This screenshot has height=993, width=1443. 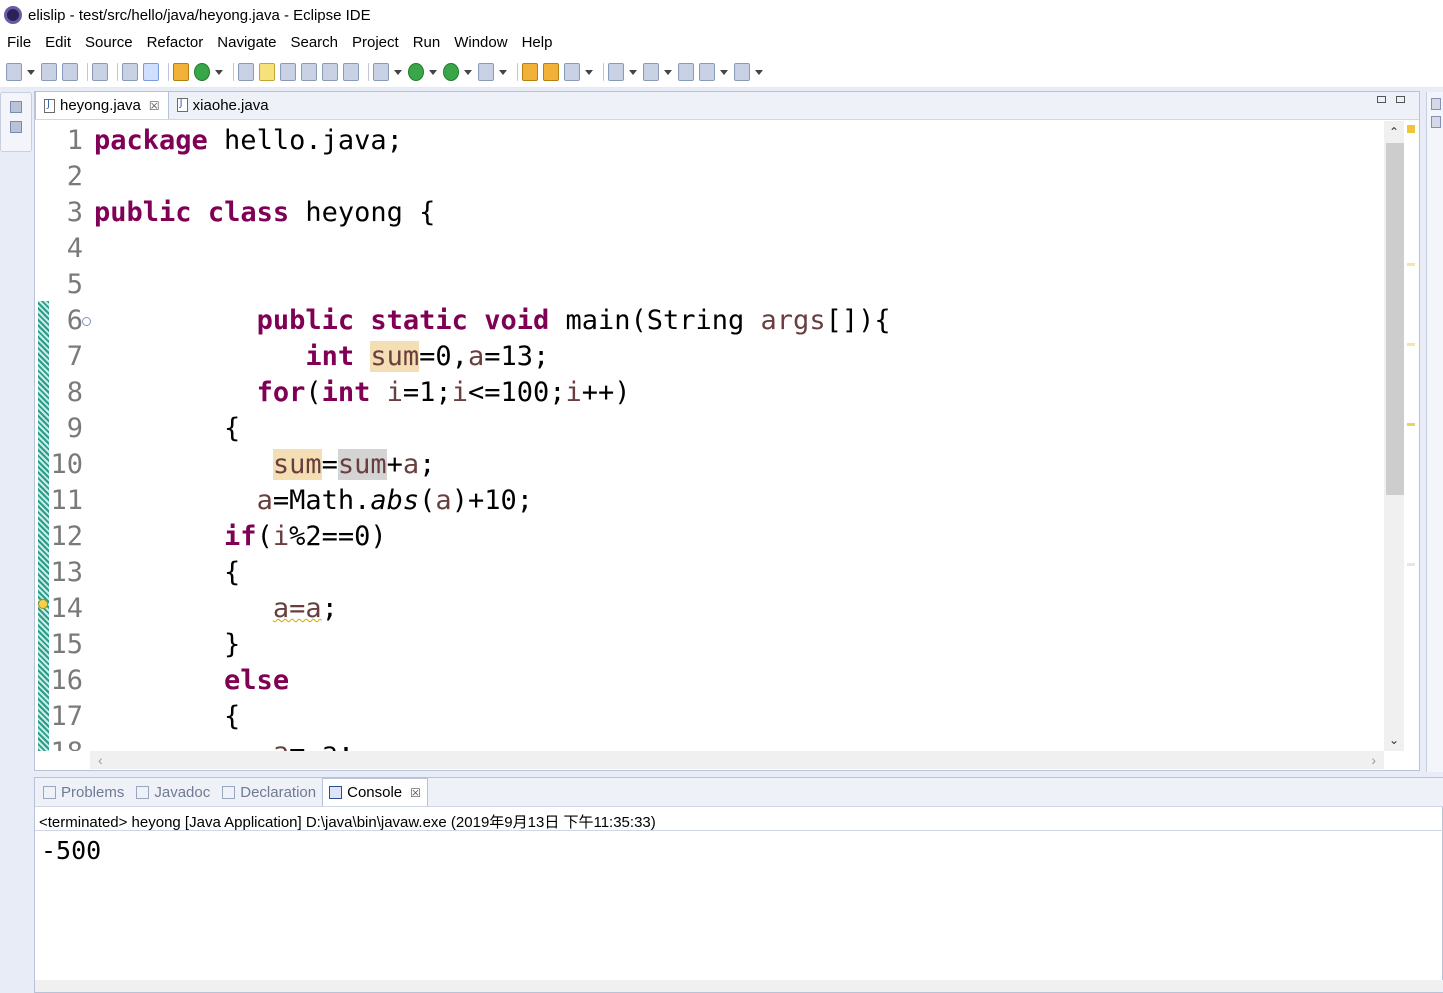 What do you see at coordinates (1411, 436) in the screenshot?
I see `overview-ruler` at bounding box center [1411, 436].